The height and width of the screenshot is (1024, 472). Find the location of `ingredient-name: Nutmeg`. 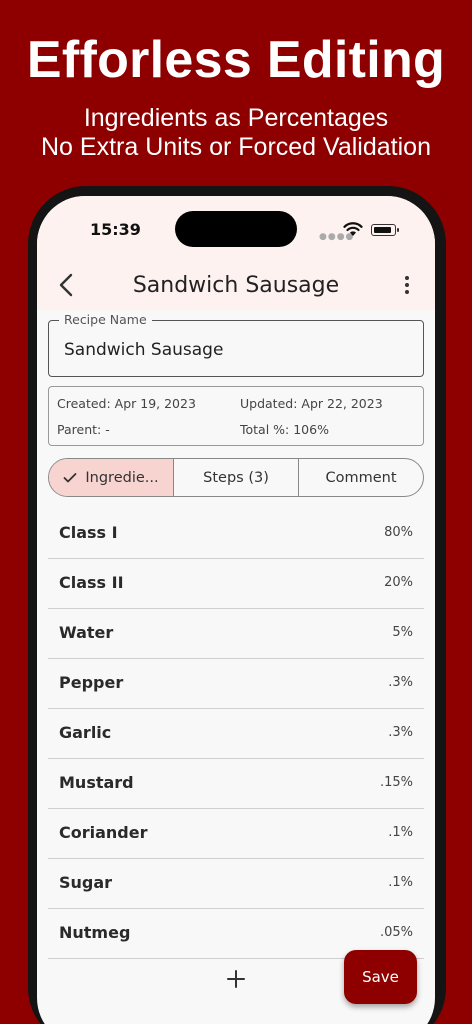

ingredient-name: Nutmeg is located at coordinates (95, 932).